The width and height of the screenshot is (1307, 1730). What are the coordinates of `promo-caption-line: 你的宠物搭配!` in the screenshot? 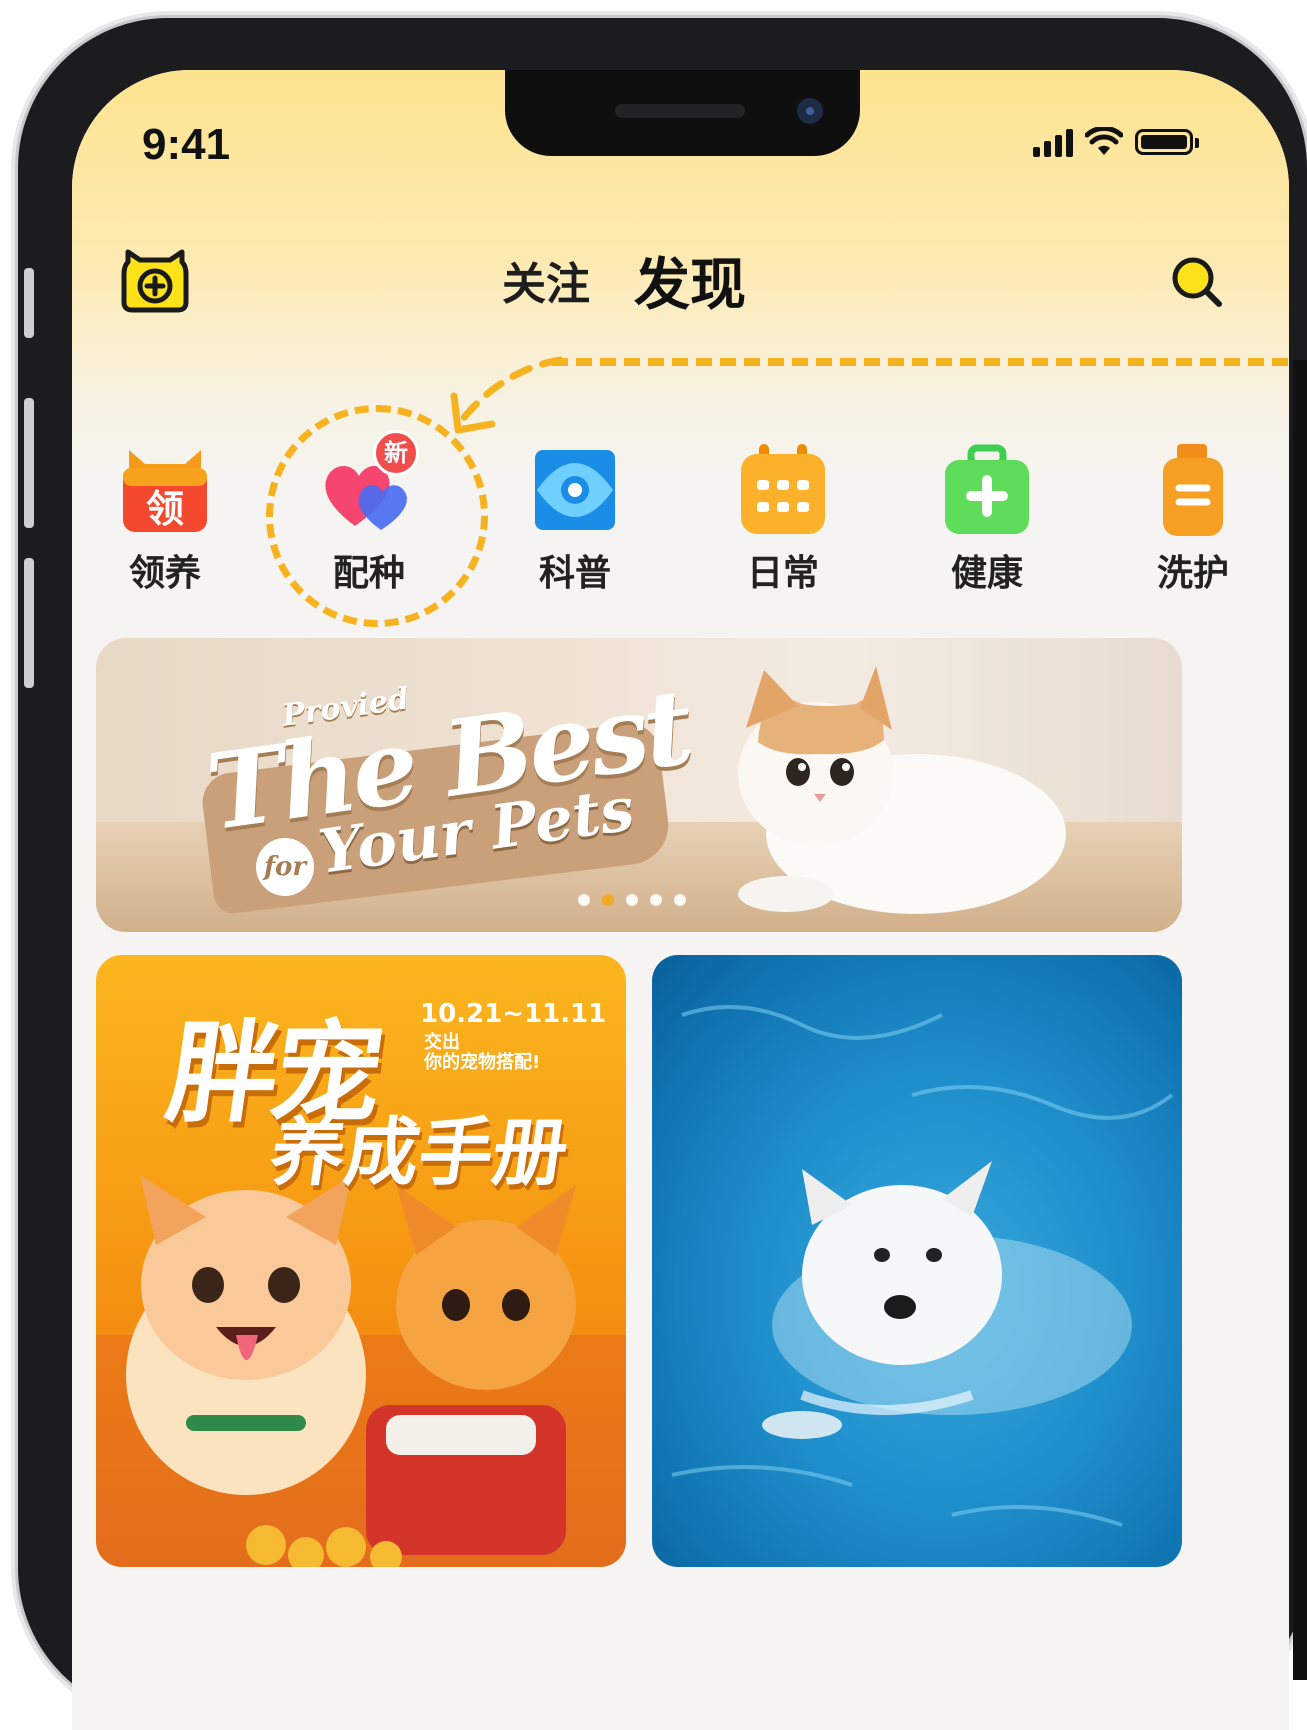 It's located at (482, 1062).